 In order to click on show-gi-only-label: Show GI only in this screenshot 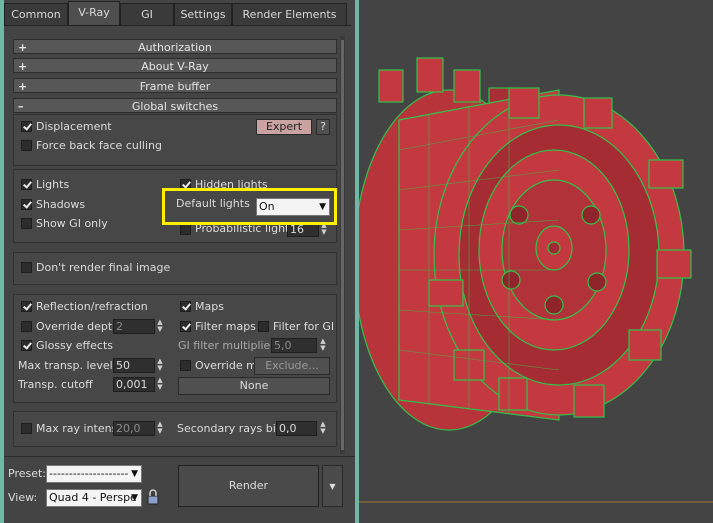, I will do `click(72, 223)`.